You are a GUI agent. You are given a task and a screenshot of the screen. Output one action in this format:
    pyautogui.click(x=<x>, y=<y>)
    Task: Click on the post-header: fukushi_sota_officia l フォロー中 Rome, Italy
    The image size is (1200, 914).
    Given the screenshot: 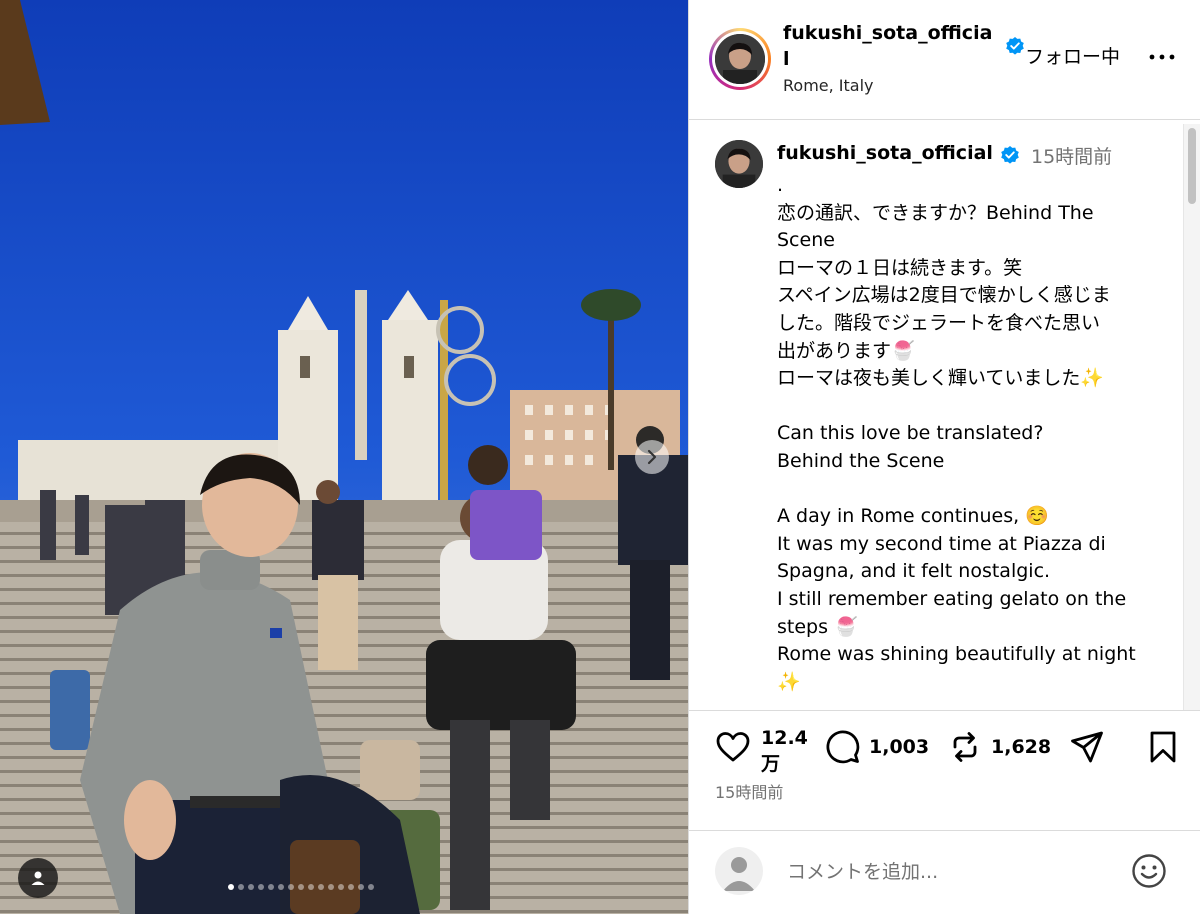 What is the action you would take?
    pyautogui.click(x=944, y=60)
    